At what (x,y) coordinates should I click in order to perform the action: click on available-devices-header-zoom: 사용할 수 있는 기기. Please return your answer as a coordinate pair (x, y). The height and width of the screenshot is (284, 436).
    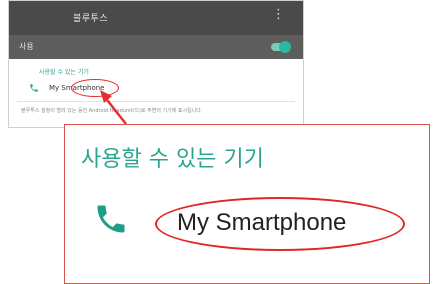
    Looking at the image, I should click on (172, 159).